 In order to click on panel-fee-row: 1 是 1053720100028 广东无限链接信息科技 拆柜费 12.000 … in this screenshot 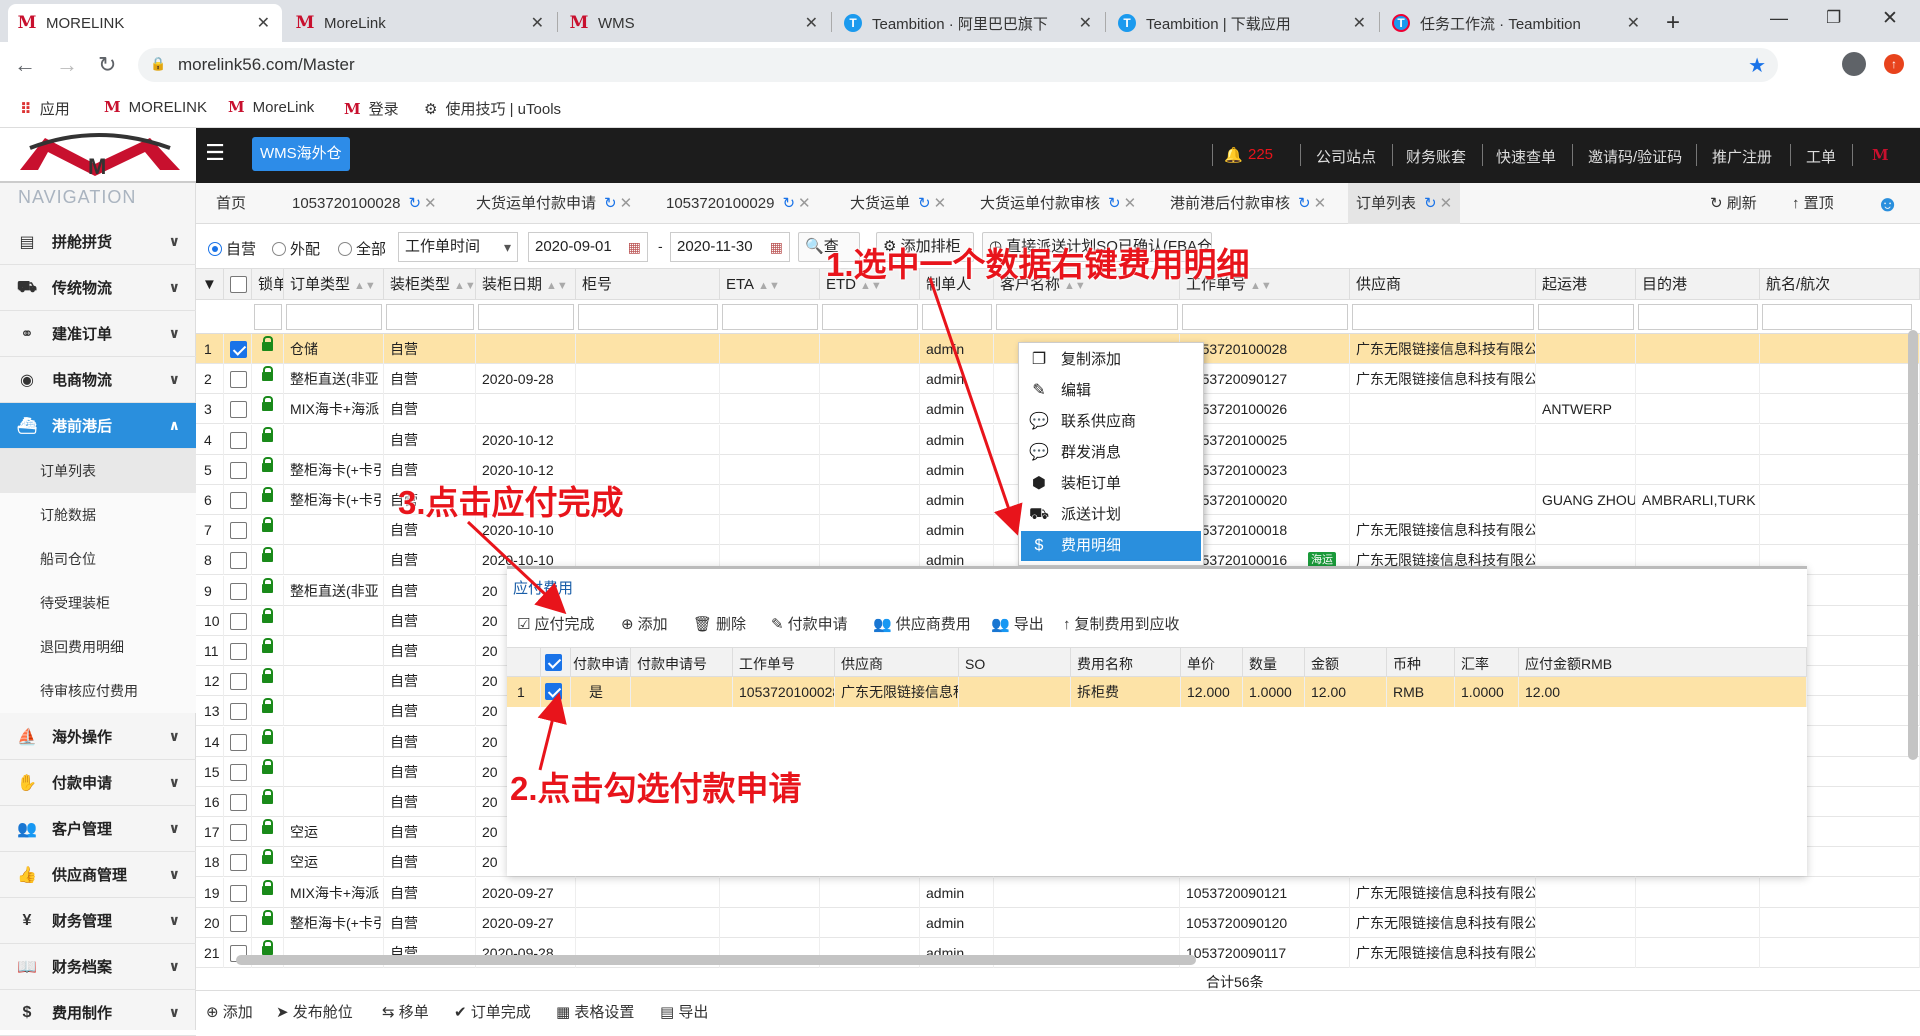, I will do `click(1157, 692)`.